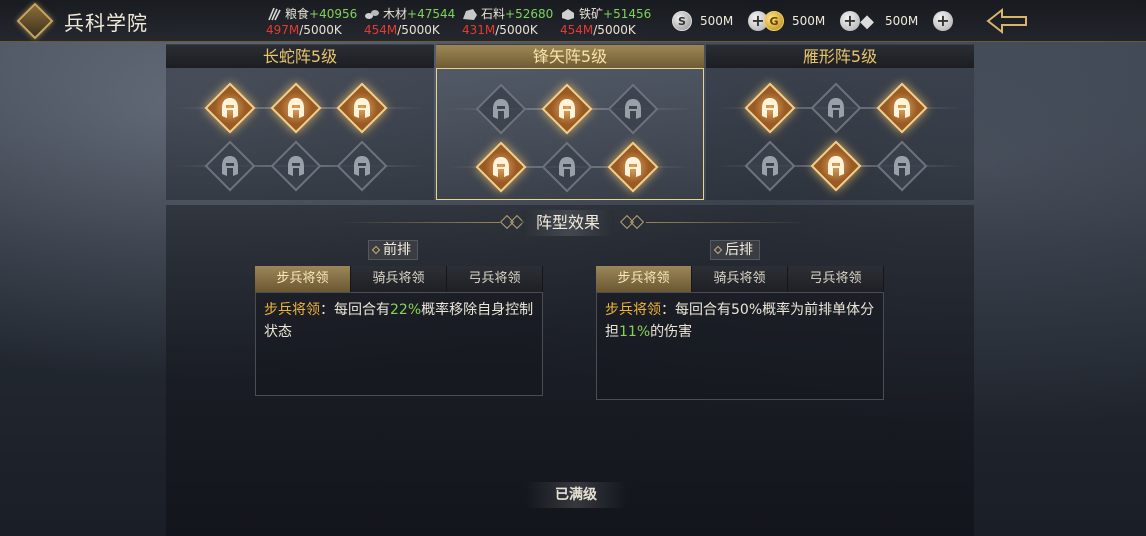  Describe the element at coordinates (943, 21) in the screenshot. I see `add-diamond-button: +` at that location.